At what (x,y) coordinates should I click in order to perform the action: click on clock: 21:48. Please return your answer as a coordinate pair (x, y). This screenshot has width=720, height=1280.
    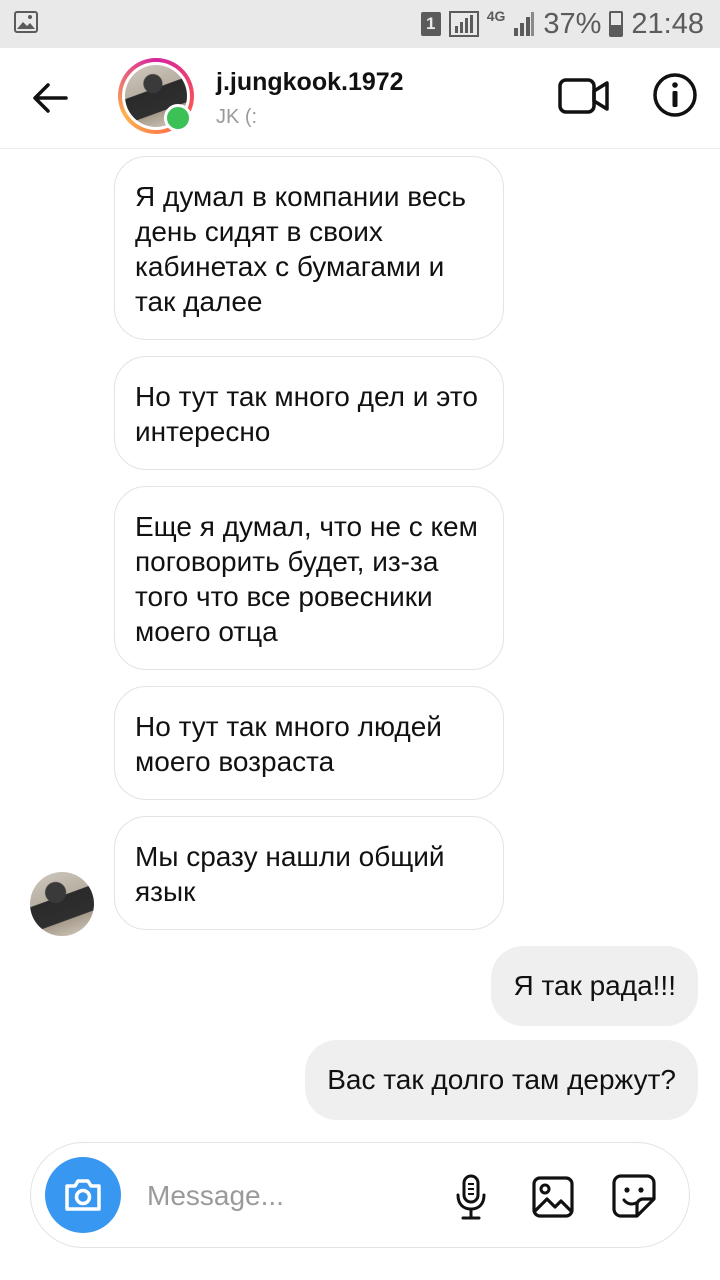
    Looking at the image, I should click on (667, 23).